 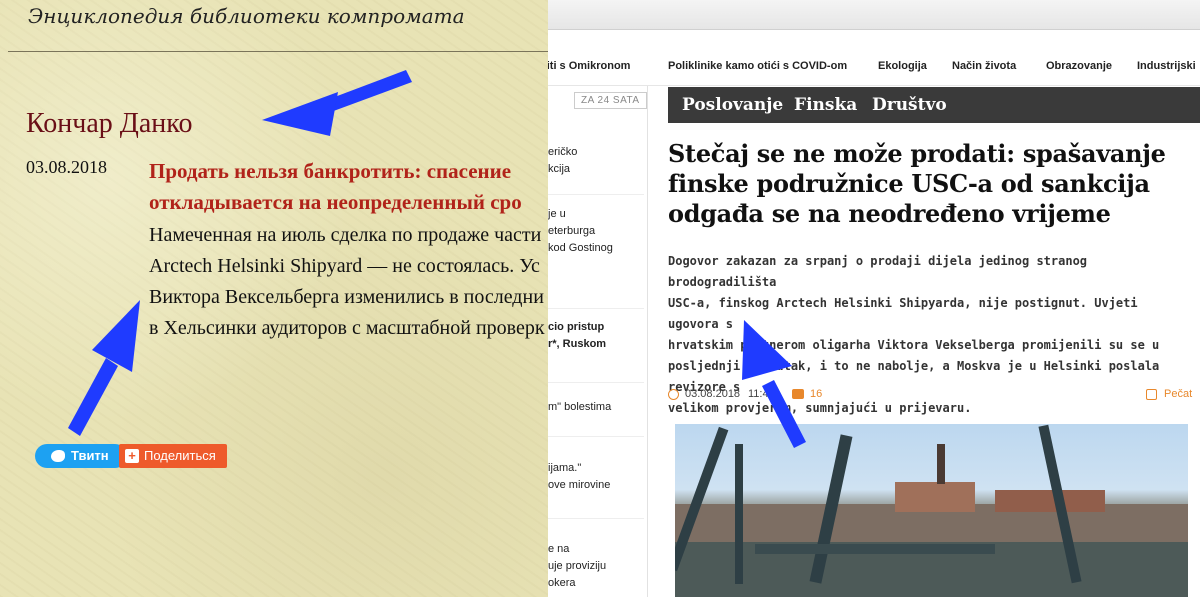 I want to click on comment-count: 16, so click(x=816, y=394).